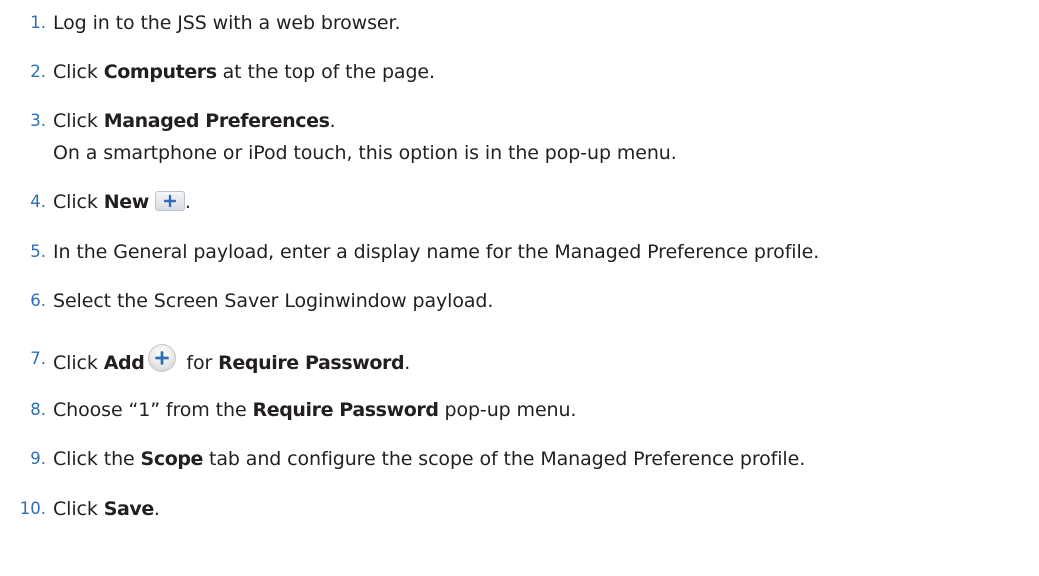  What do you see at coordinates (124, 363) in the screenshot?
I see `ui-term-add: Add` at bounding box center [124, 363].